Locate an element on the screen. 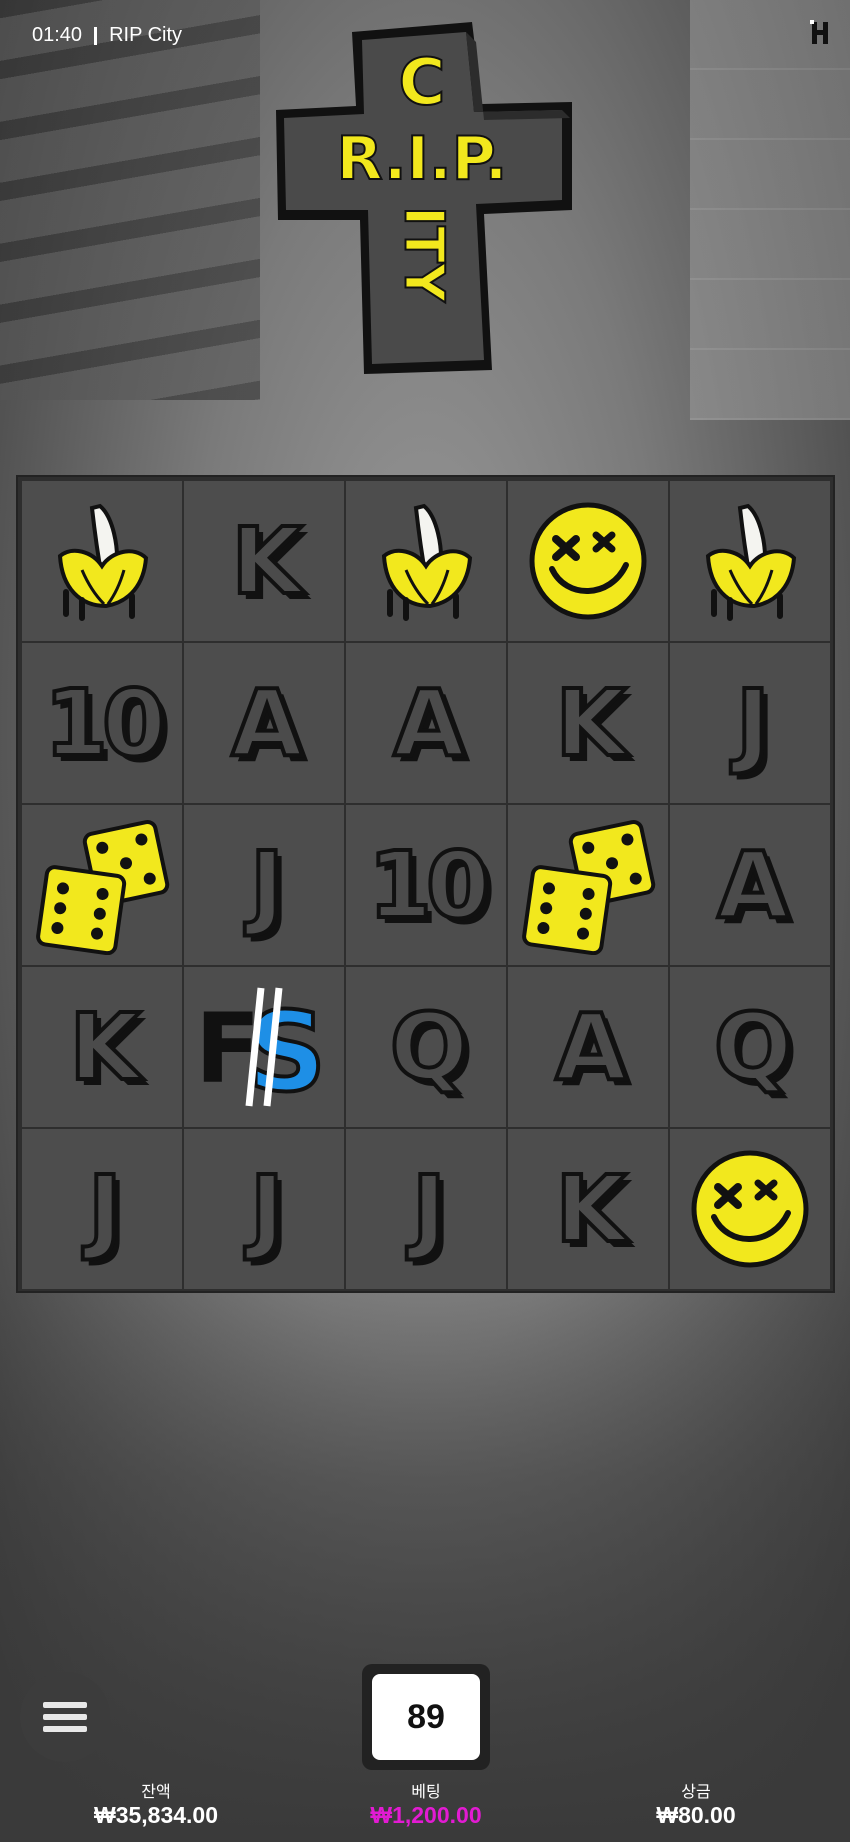  balance-display: 잔액 ₩35,834.00 is located at coordinates (156, 1806).